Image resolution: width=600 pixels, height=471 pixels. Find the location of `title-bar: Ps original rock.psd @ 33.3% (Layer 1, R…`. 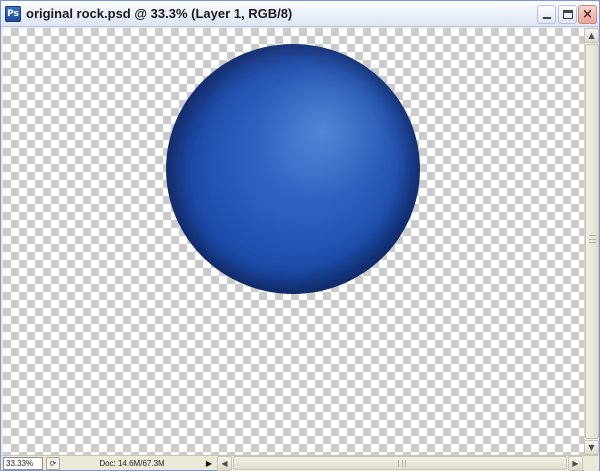

title-bar: Ps original rock.psd @ 33.3% (Layer 1, R… is located at coordinates (300, 14).